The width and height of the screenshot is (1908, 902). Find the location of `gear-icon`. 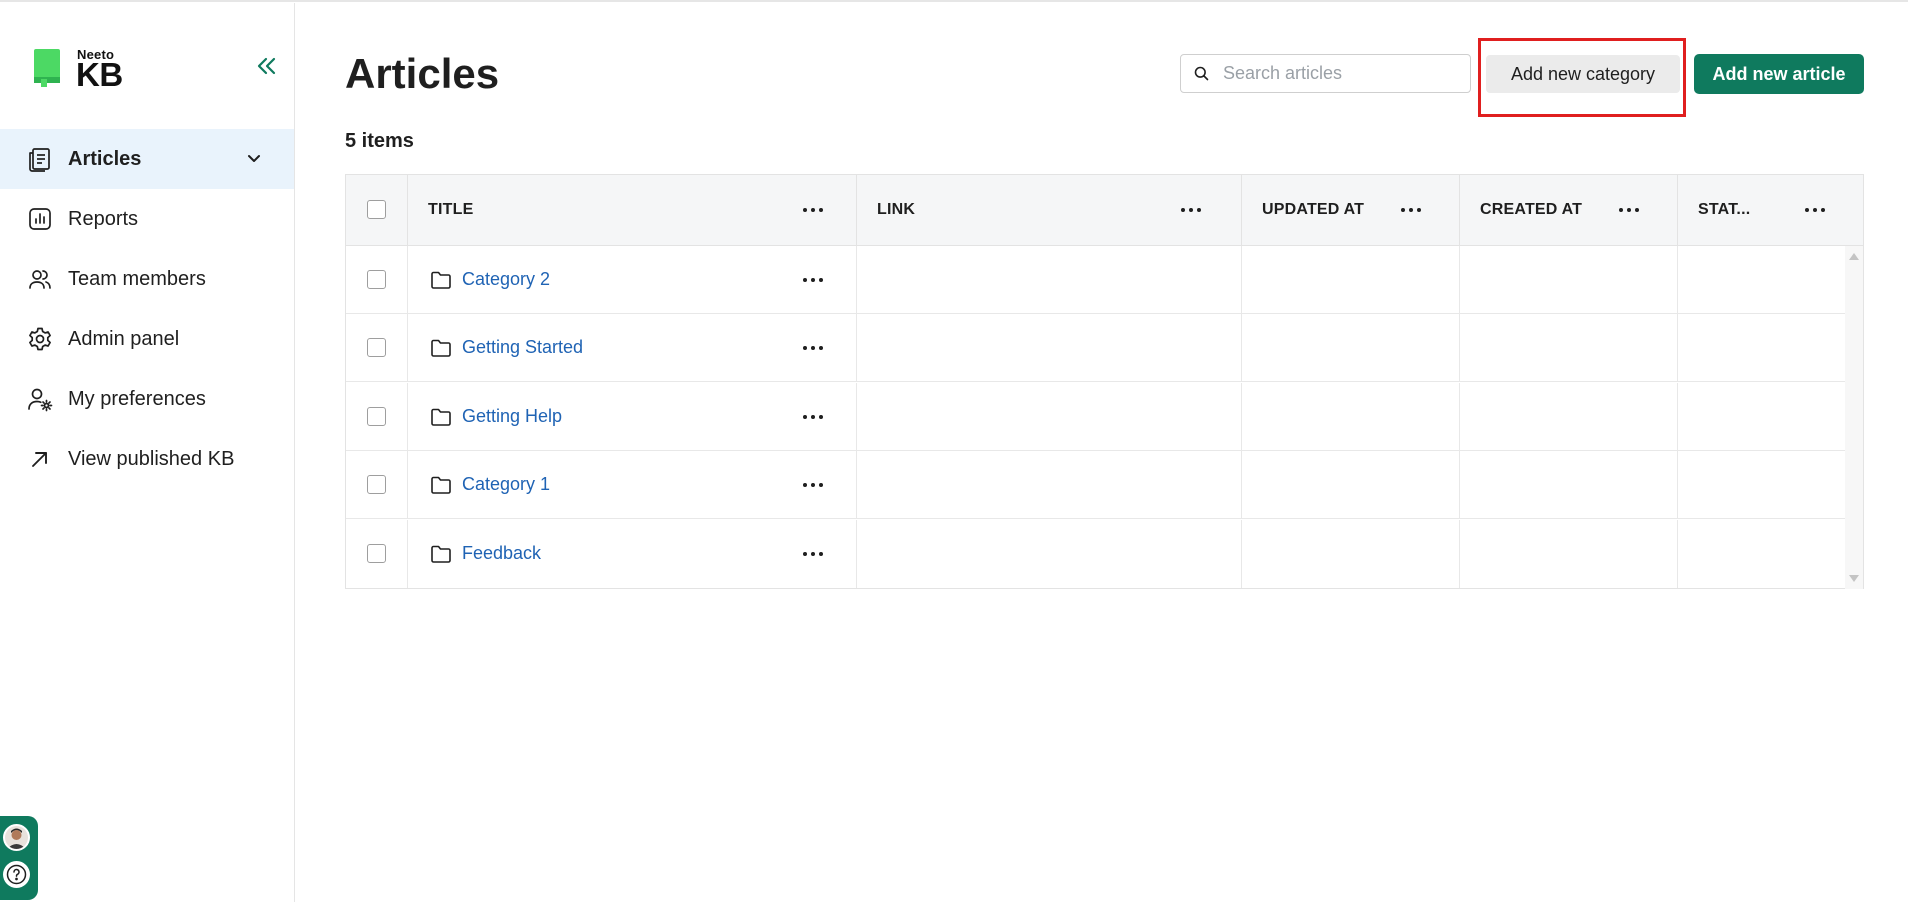

gear-icon is located at coordinates (40, 339).